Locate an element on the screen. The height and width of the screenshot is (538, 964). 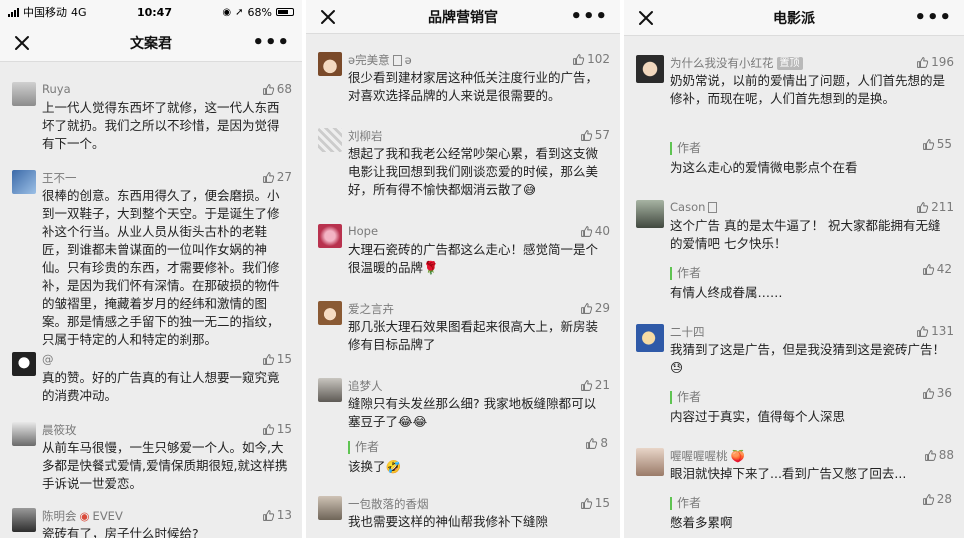
like-button: 21 is located at coordinates (595, 385).